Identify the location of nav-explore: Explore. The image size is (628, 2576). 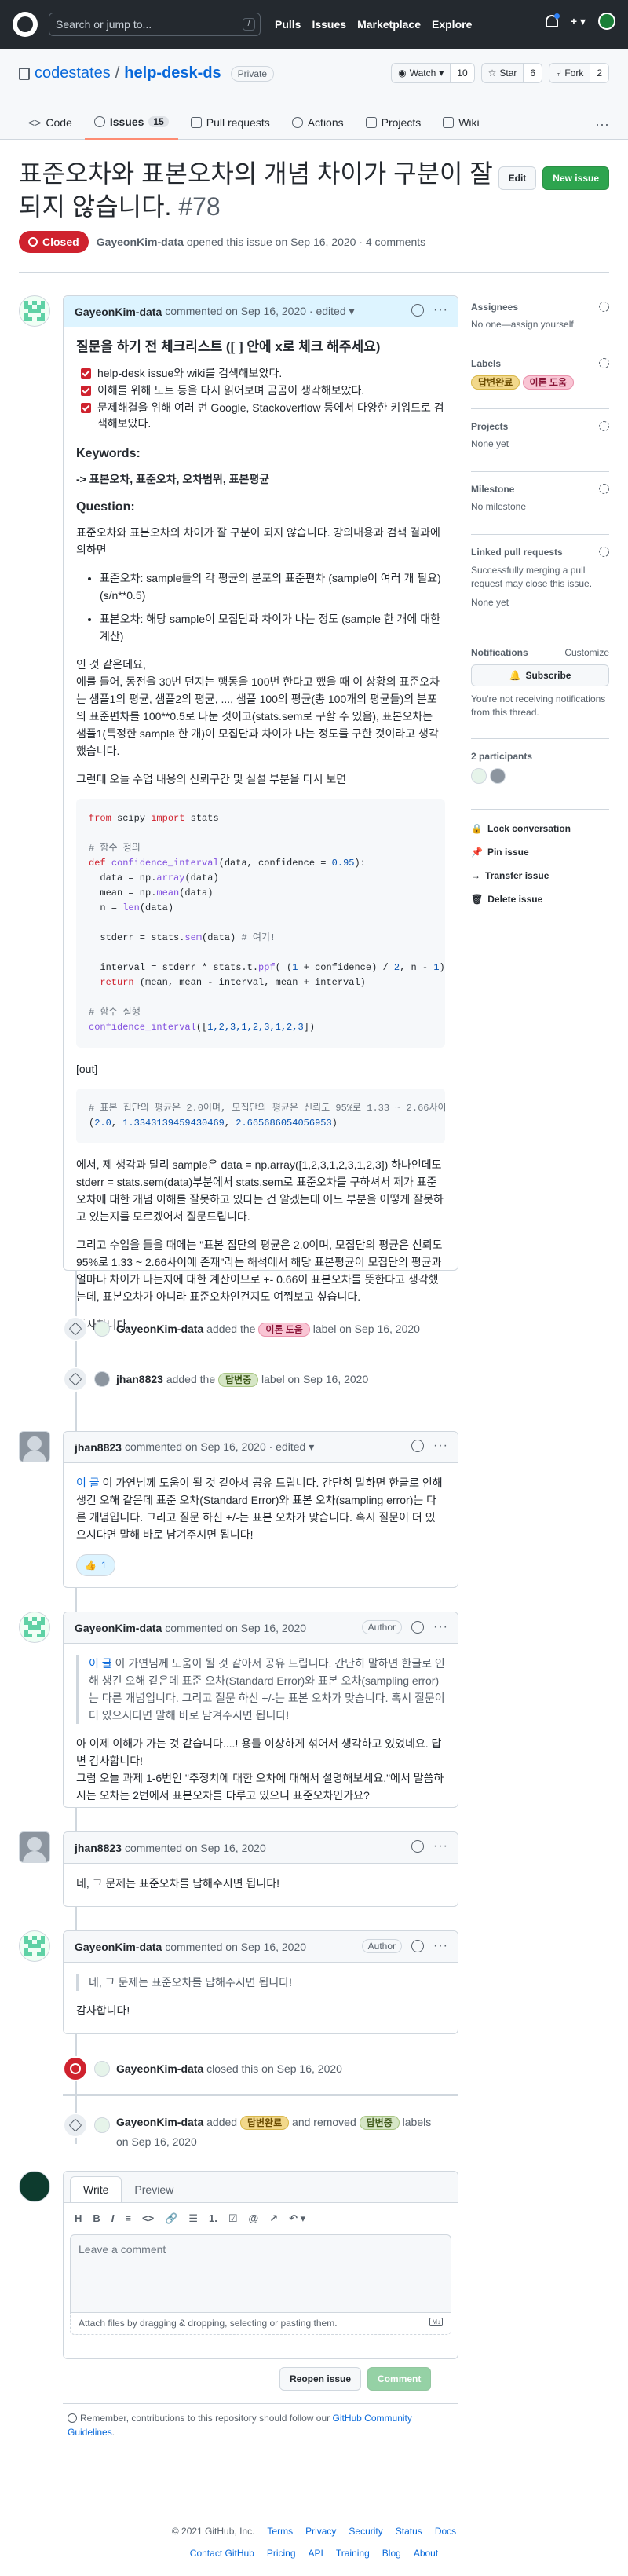
(452, 25).